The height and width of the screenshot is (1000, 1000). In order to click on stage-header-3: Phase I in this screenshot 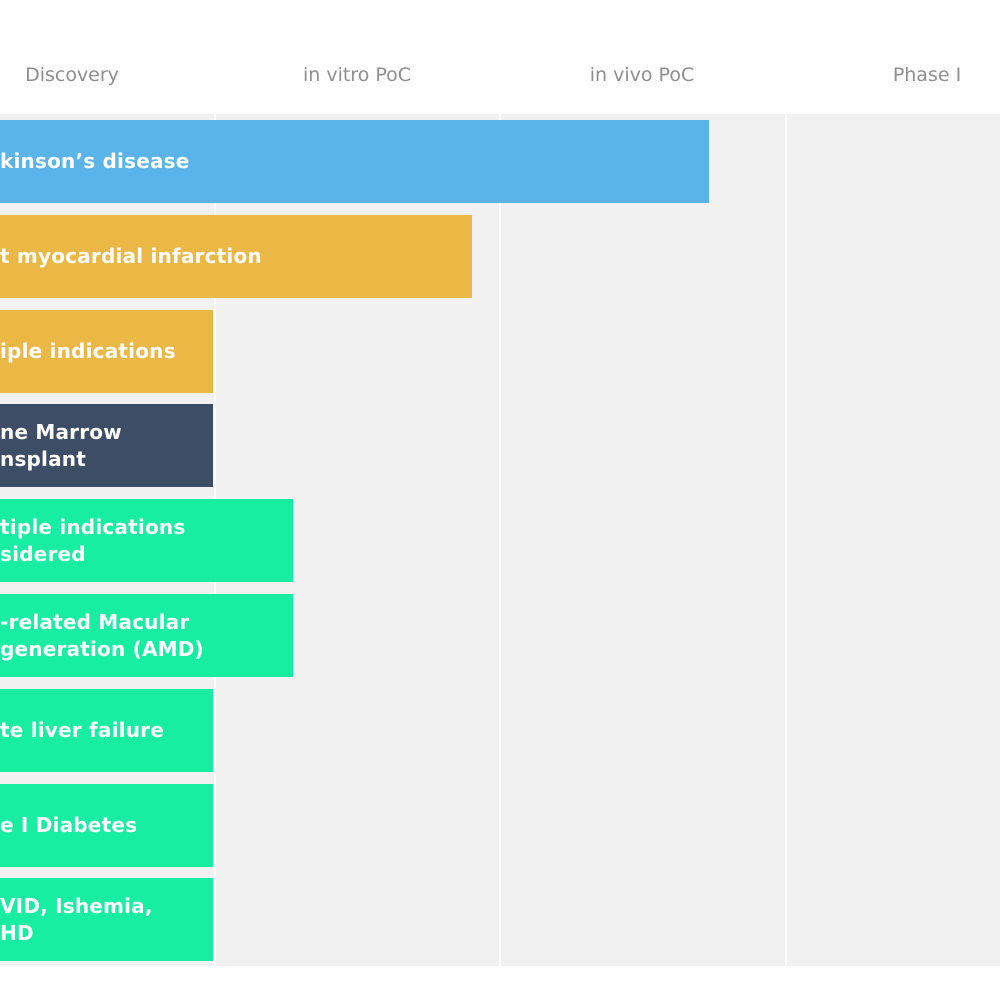, I will do `click(927, 75)`.